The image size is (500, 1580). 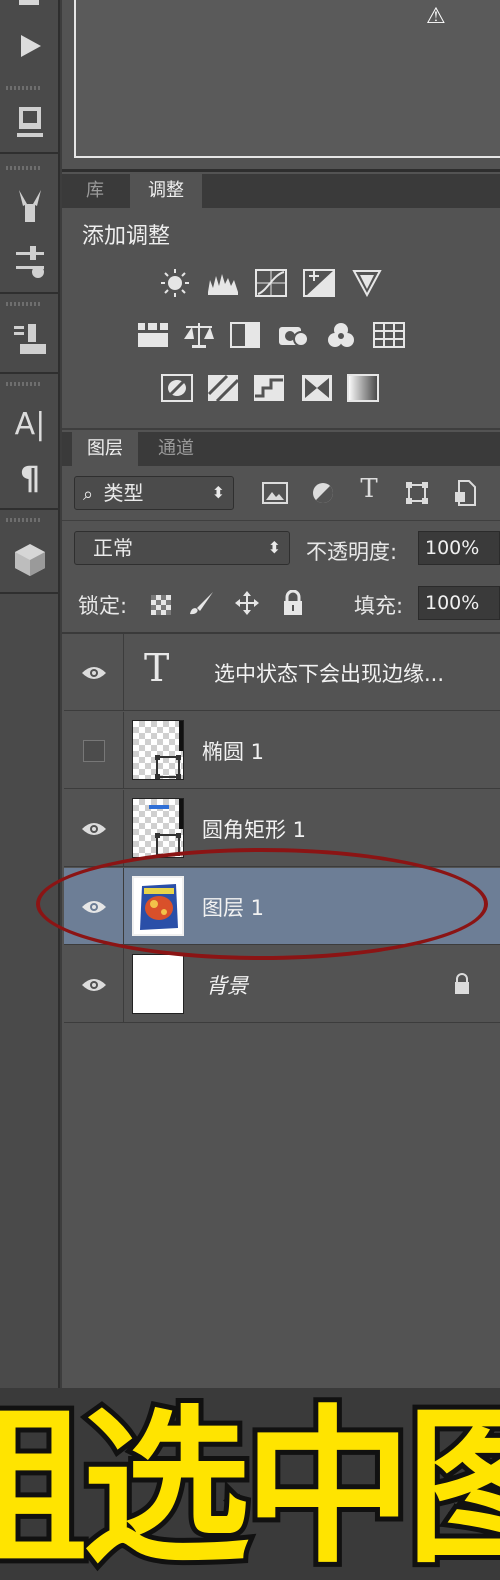 What do you see at coordinates (417, 493) in the screenshot?
I see `shape-filter-icon` at bounding box center [417, 493].